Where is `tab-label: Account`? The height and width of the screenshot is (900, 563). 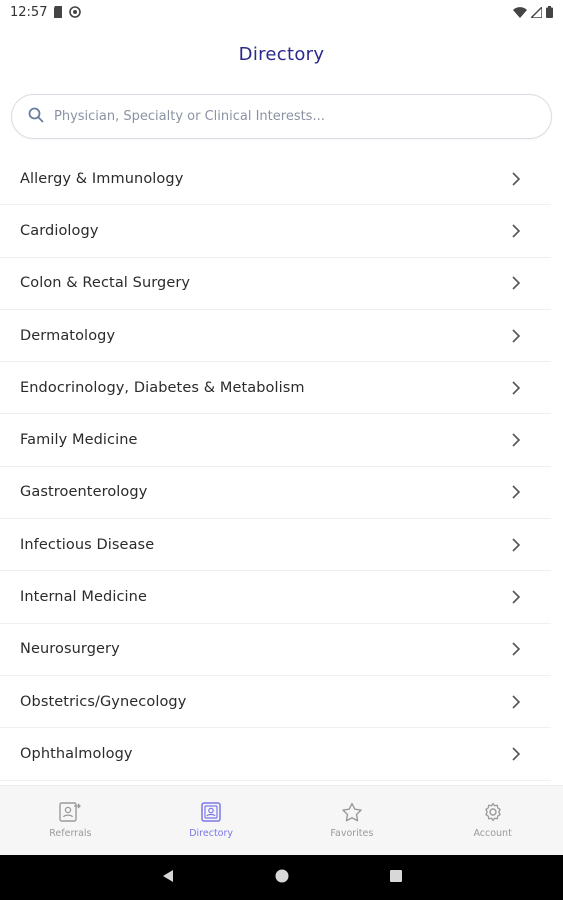 tab-label: Account is located at coordinates (492, 833).